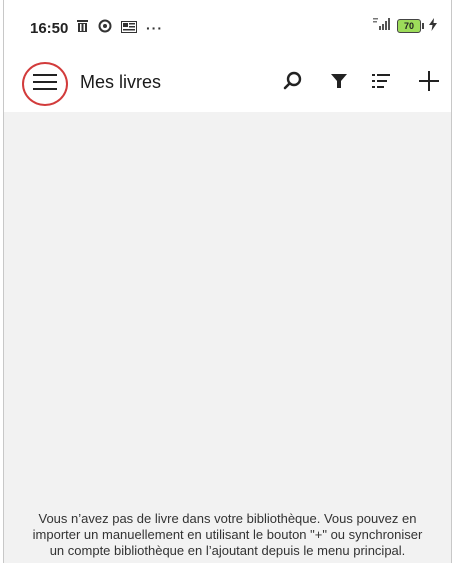  What do you see at coordinates (227, 84) in the screenshot?
I see `app-bar: Mes livres` at bounding box center [227, 84].